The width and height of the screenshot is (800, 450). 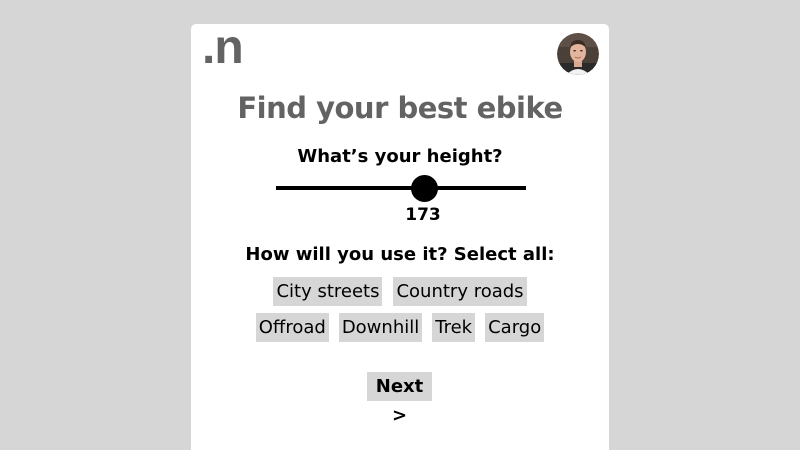 What do you see at coordinates (400, 156) in the screenshot?
I see `height-question: What’s your height?` at bounding box center [400, 156].